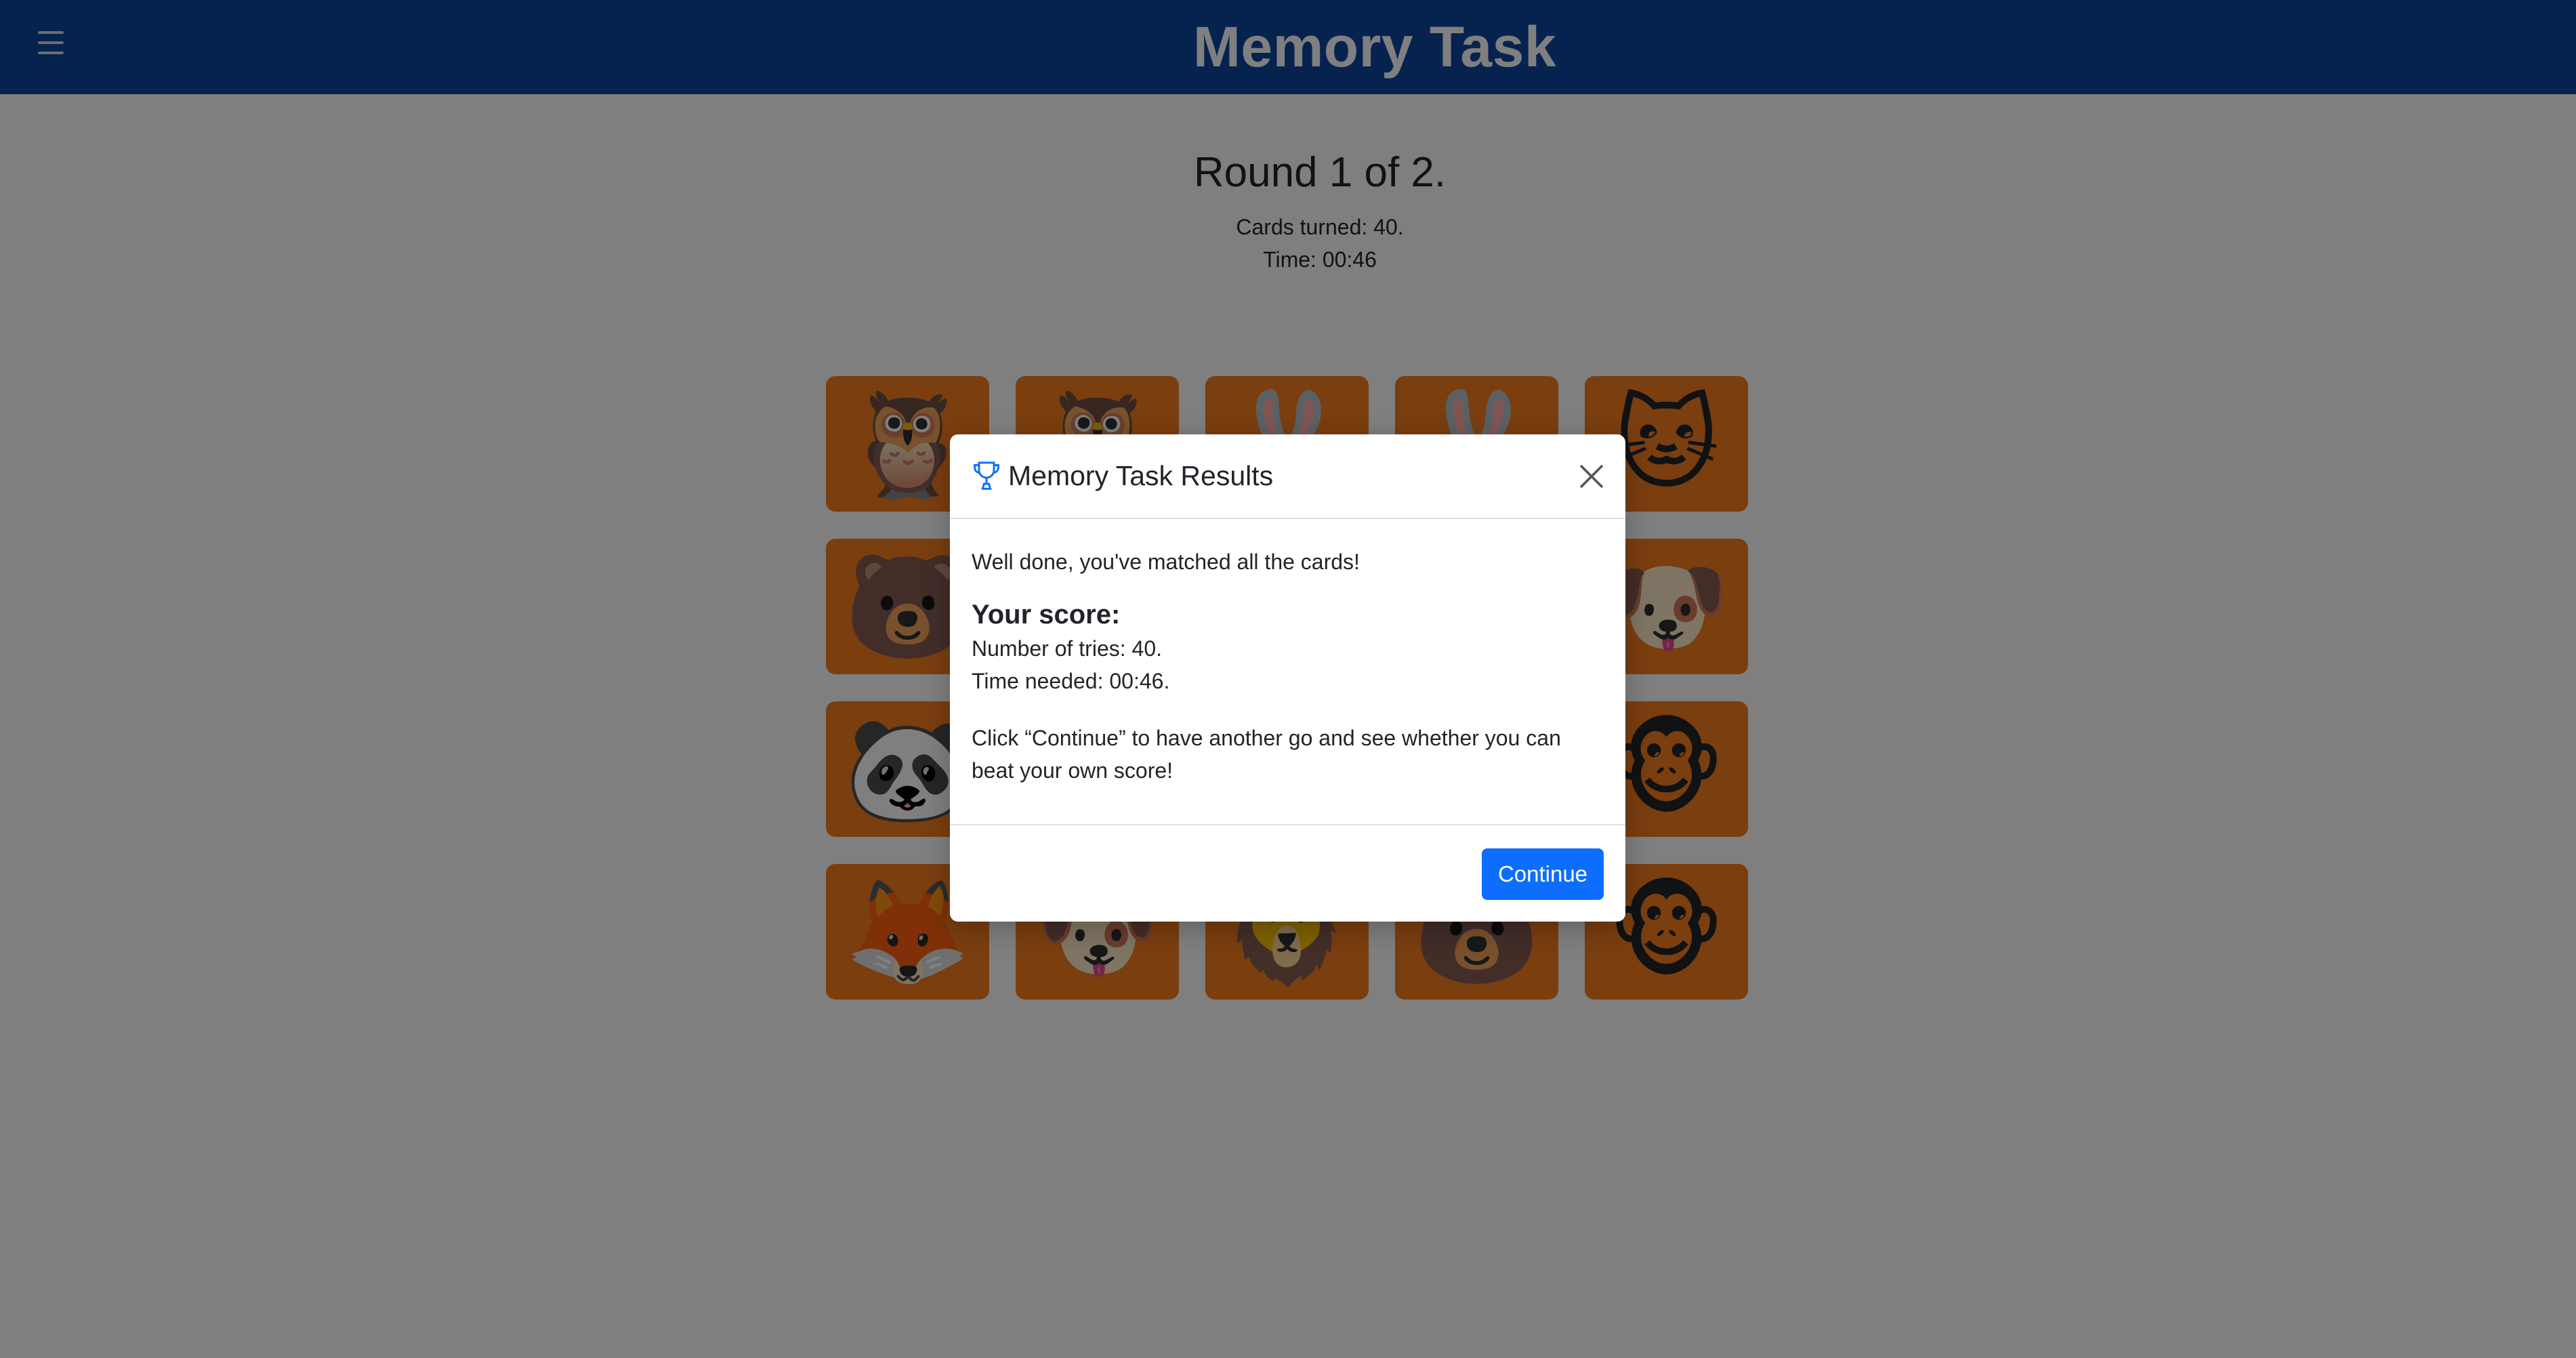 This screenshot has width=2576, height=1358. Describe the element at coordinates (1543, 874) in the screenshot. I see `continue-button: Continue` at that location.